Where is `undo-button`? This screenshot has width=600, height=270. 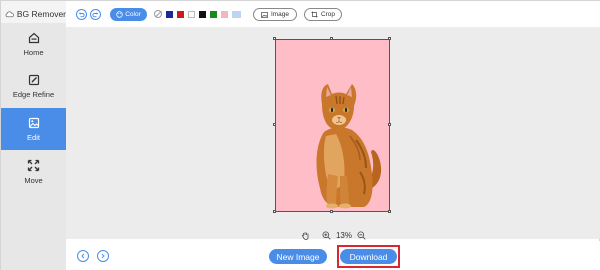
undo-button is located at coordinates (81, 14).